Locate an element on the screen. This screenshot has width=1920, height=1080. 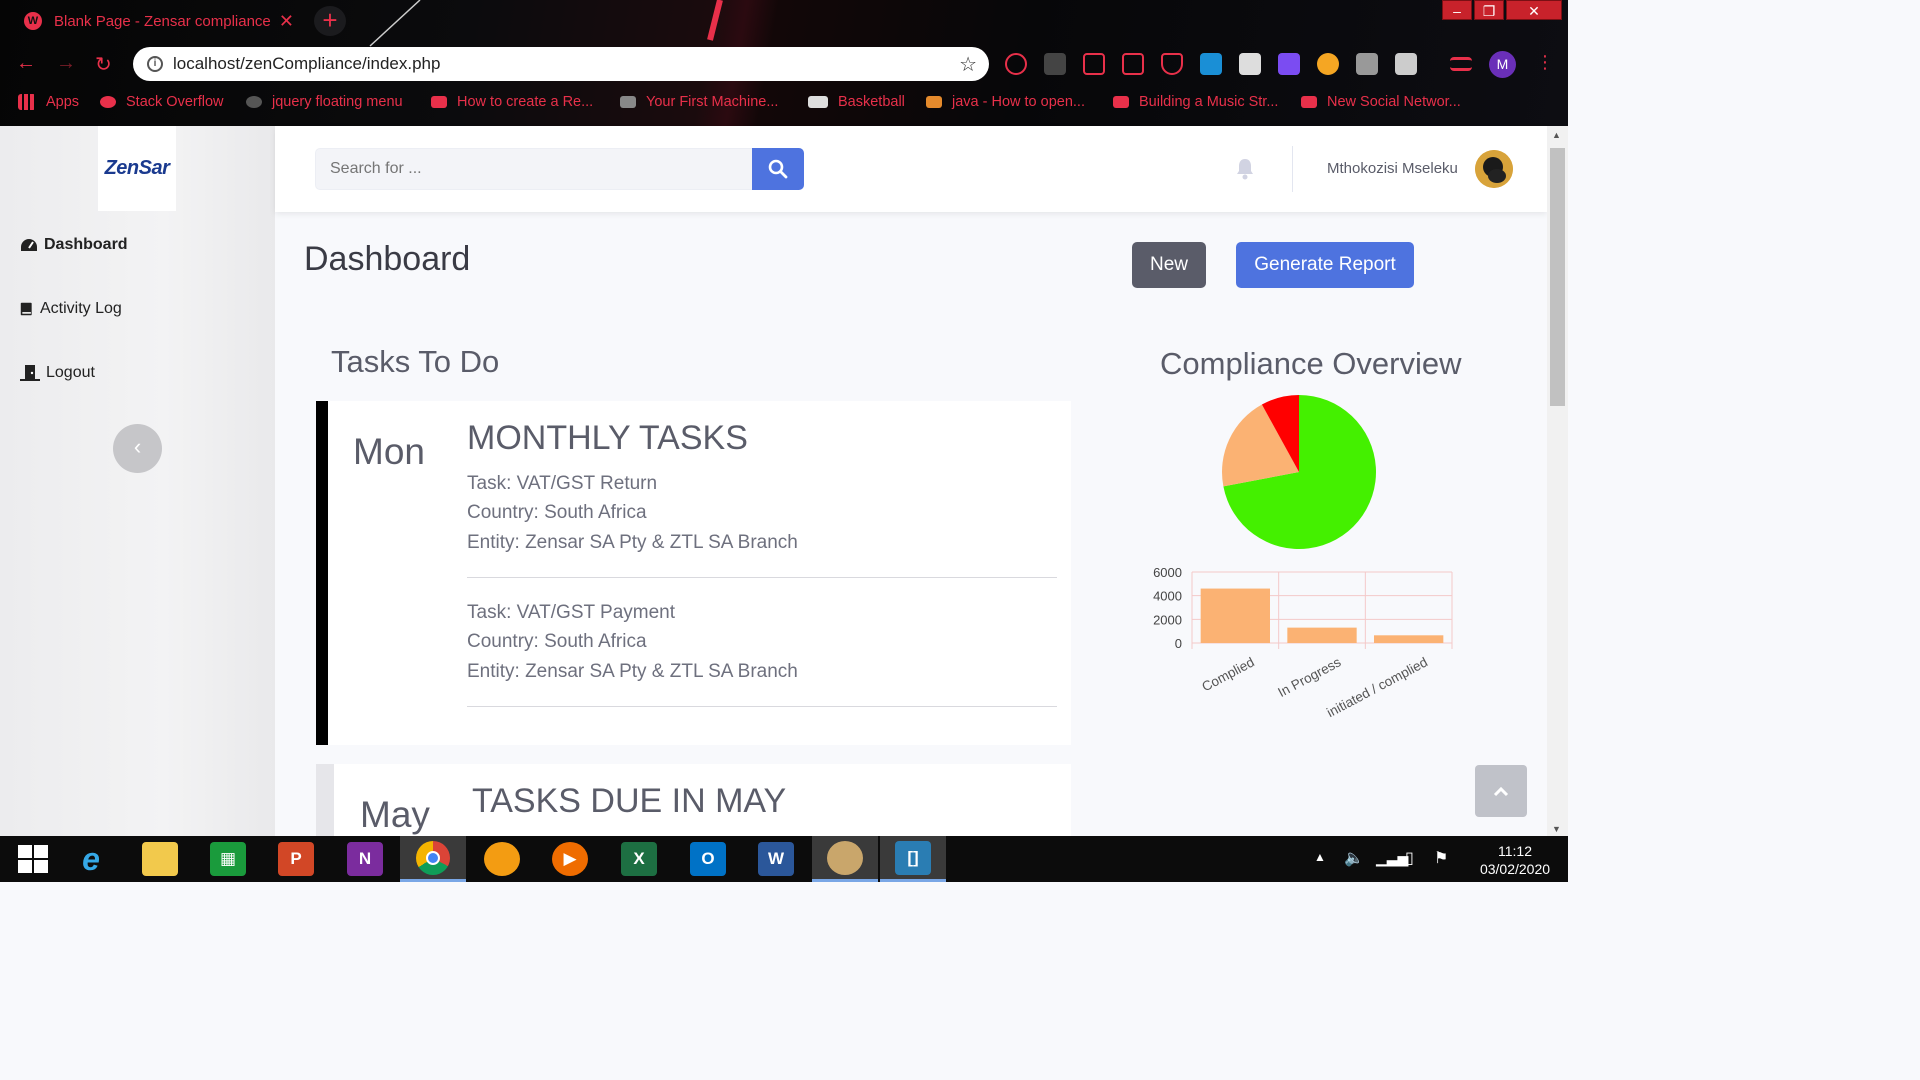
sidebar: ZenSar Dashboard Activity Log Logout ‹ is located at coordinates (137, 481).